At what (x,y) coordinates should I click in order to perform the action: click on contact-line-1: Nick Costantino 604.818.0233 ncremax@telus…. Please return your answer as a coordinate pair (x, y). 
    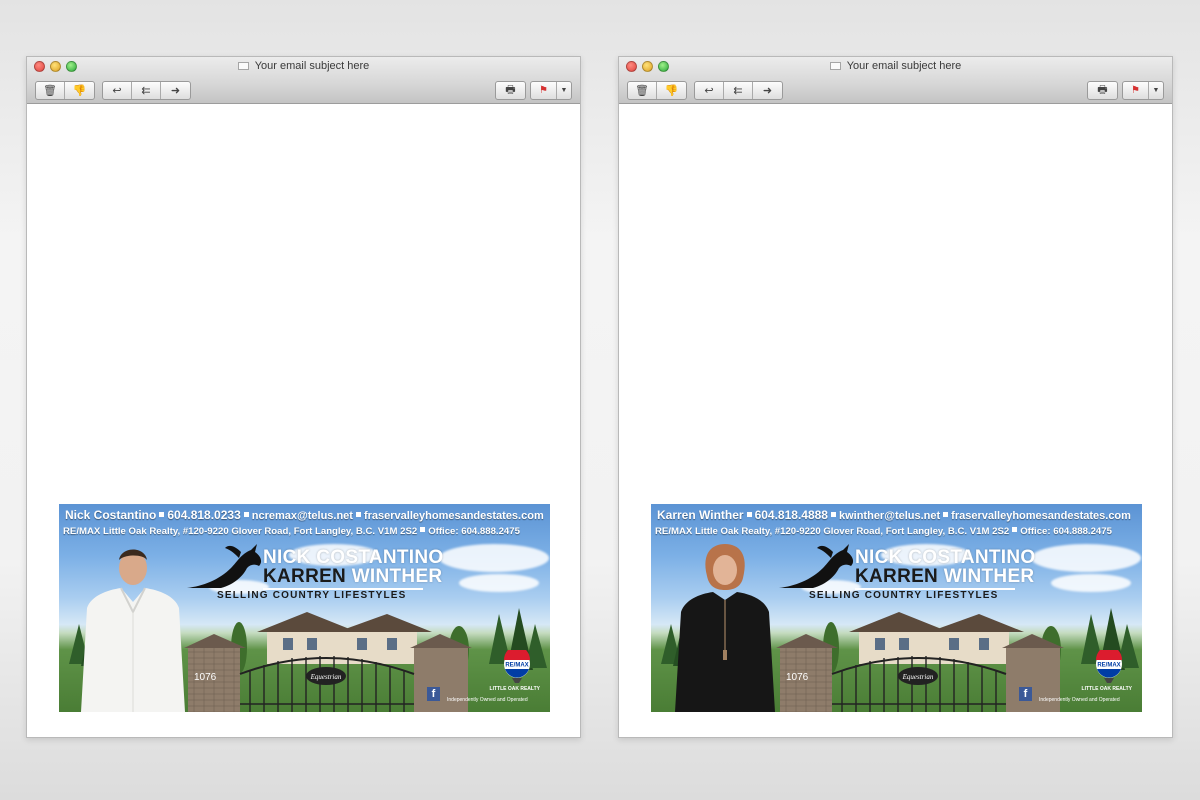
    Looking at the image, I should click on (304, 515).